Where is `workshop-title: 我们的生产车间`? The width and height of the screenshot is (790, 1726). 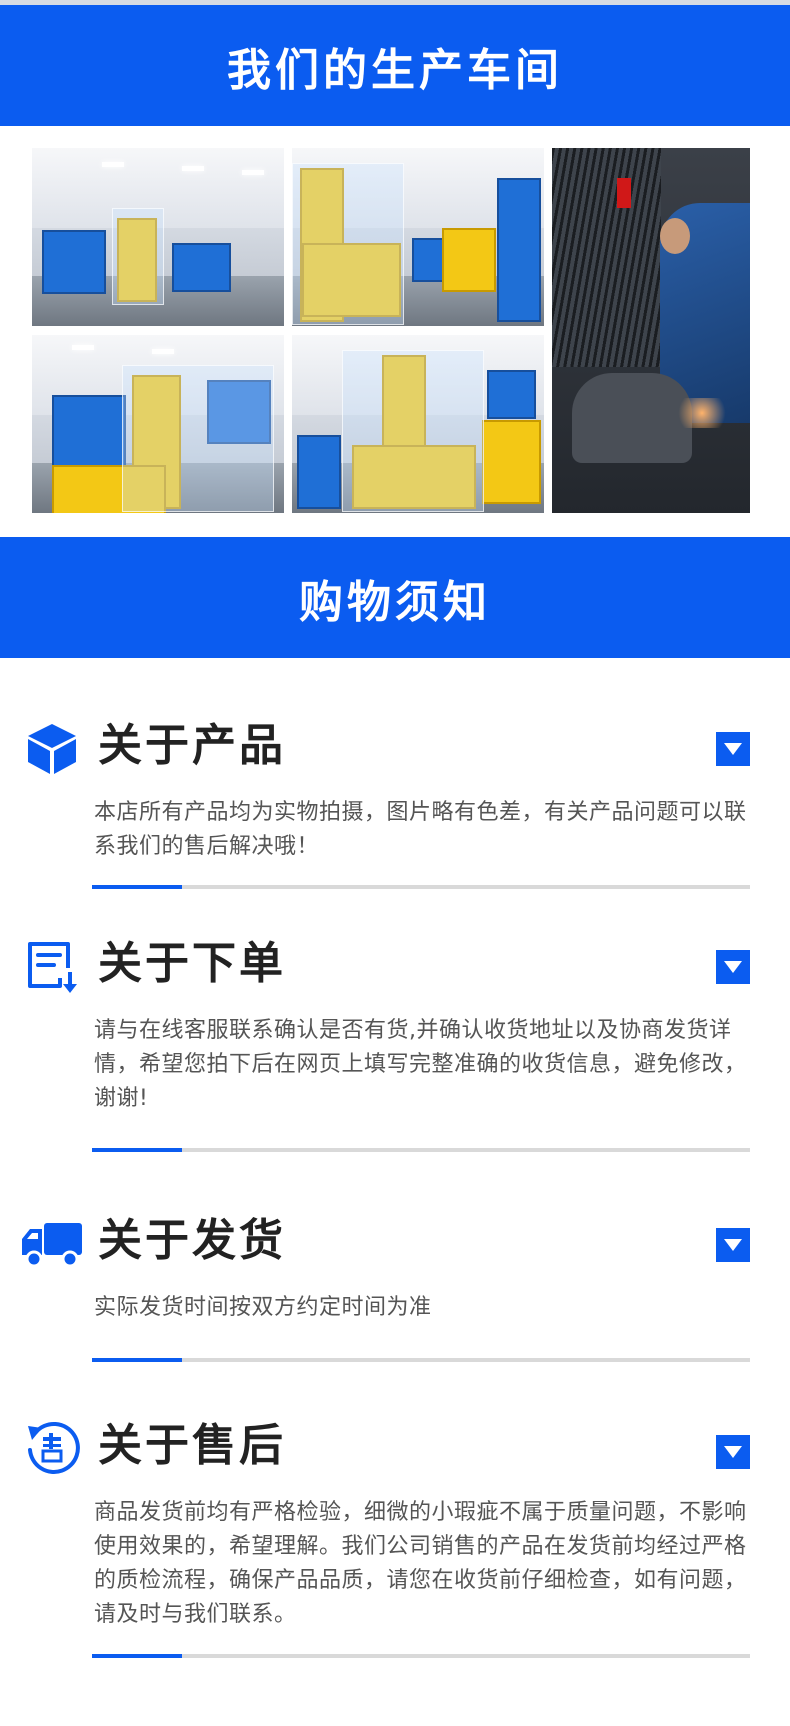
workshop-title: 我们的生产车间 is located at coordinates (395, 70).